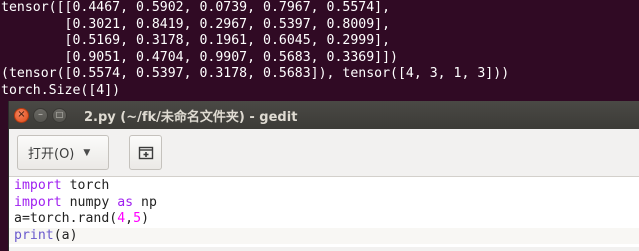 This screenshot has width=639, height=251. I want to click on close-window-button: ×, so click(21, 115).